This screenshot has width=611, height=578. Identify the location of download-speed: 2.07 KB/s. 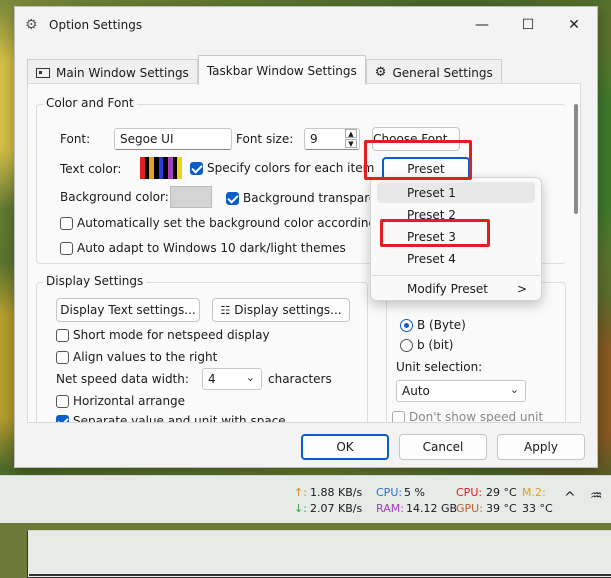
(336, 508).